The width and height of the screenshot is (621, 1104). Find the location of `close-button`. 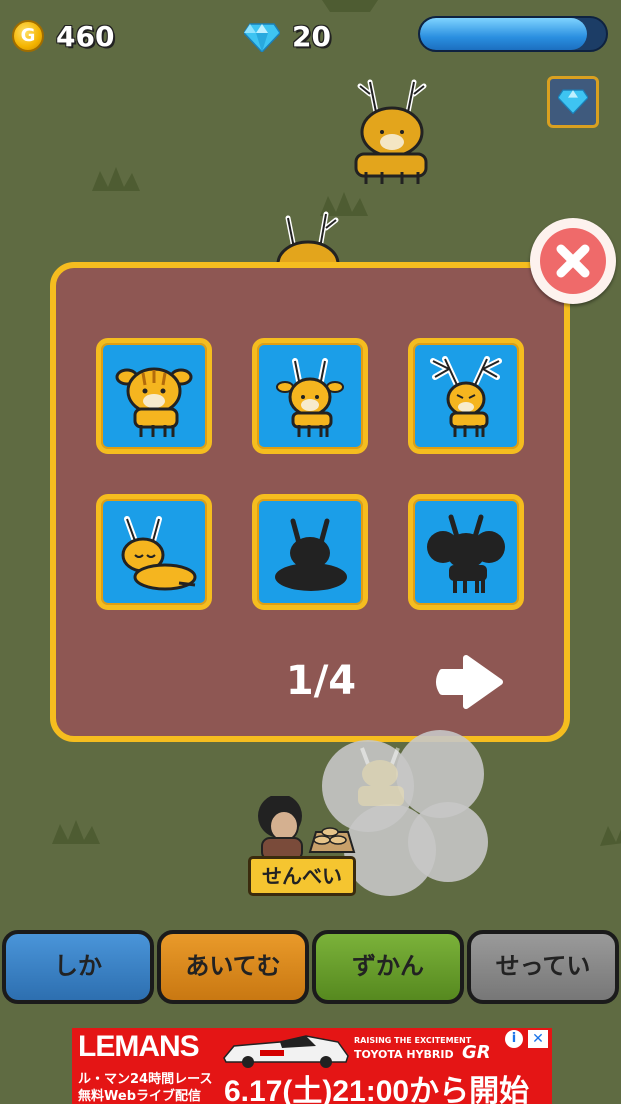

close-button is located at coordinates (573, 261).